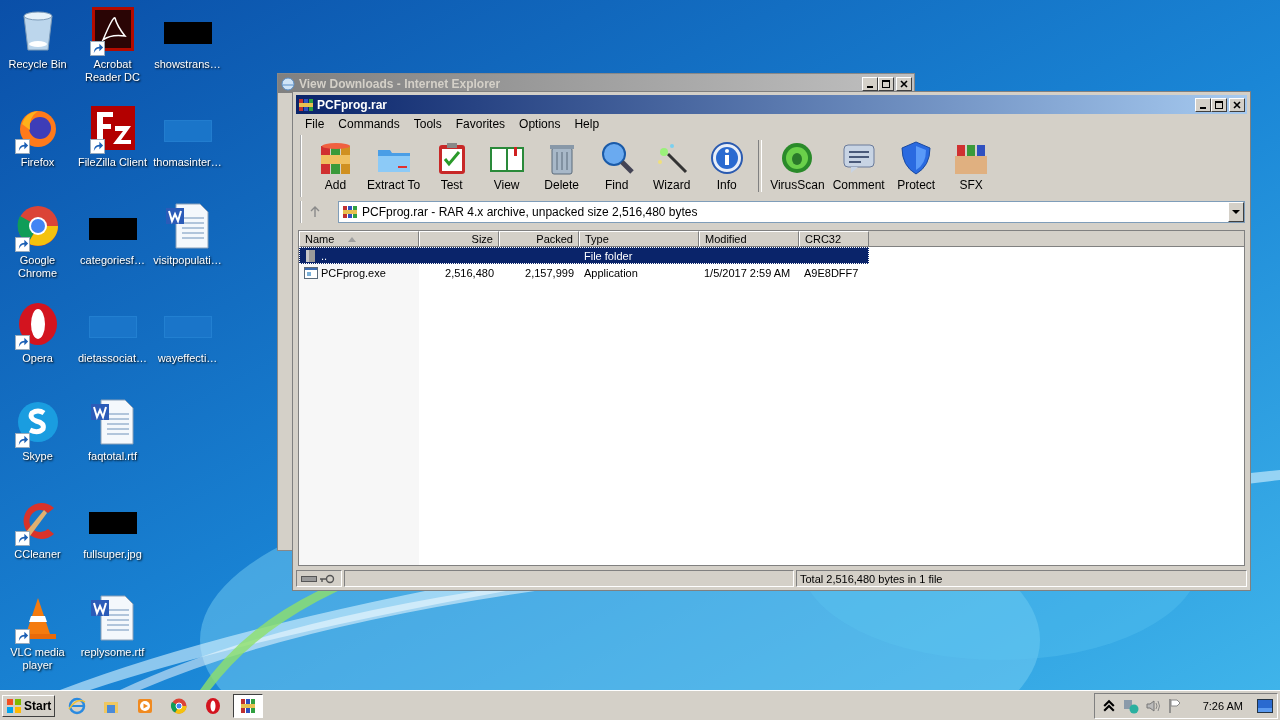 Image resolution: width=1280 pixels, height=720 pixels. What do you see at coordinates (916, 166) in the screenshot?
I see `toolbar-button: Protect` at bounding box center [916, 166].